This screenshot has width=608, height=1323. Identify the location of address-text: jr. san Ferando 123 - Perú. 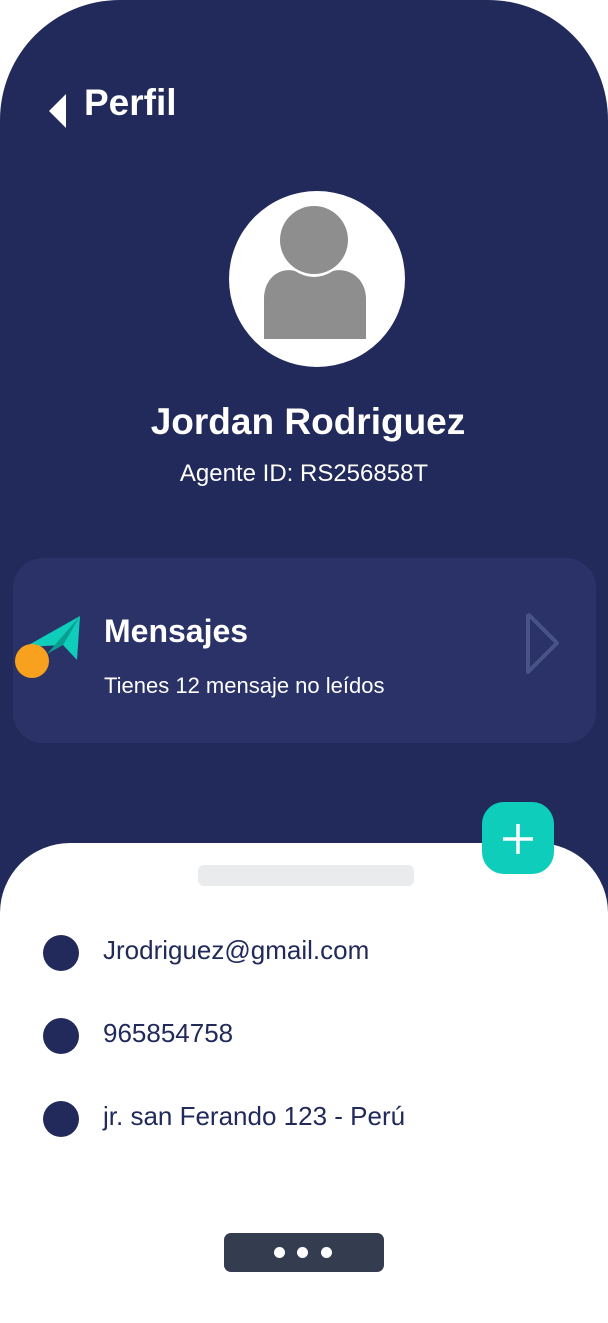
(254, 1116).